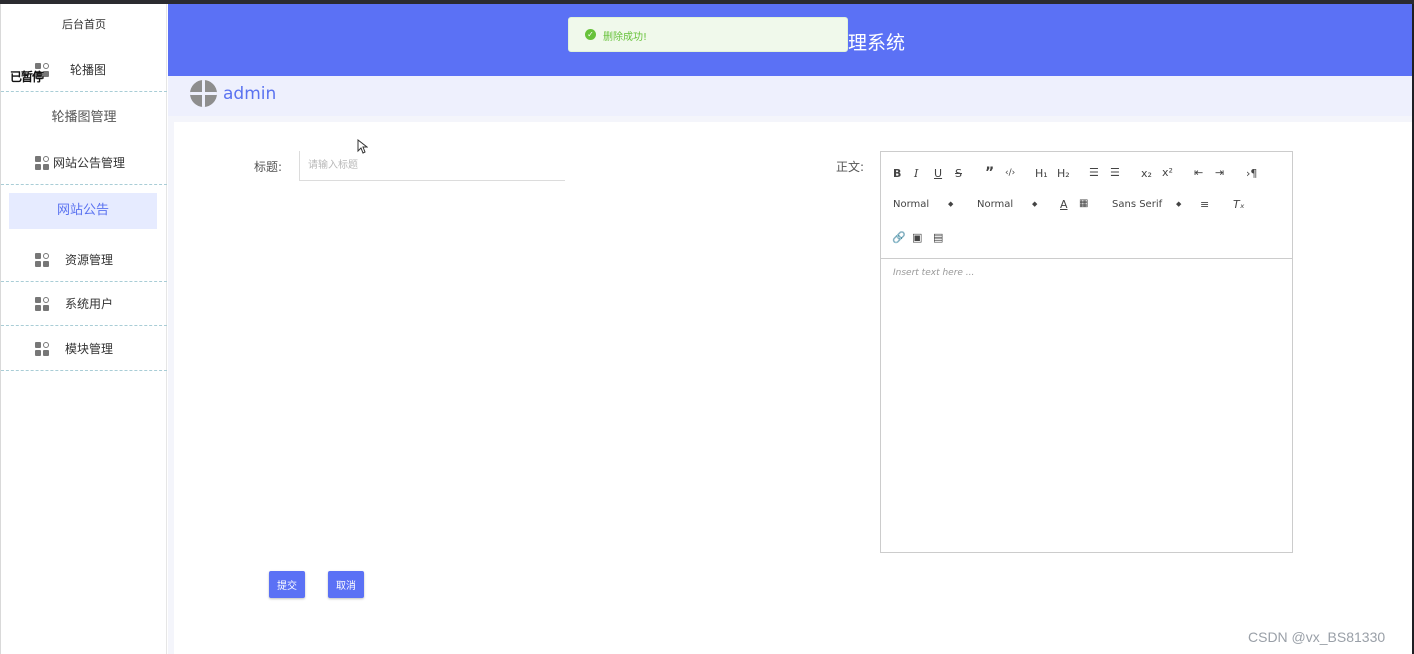 The width and height of the screenshot is (1414, 654). I want to click on success-toast: ✓ 删除成功!, so click(708, 34).